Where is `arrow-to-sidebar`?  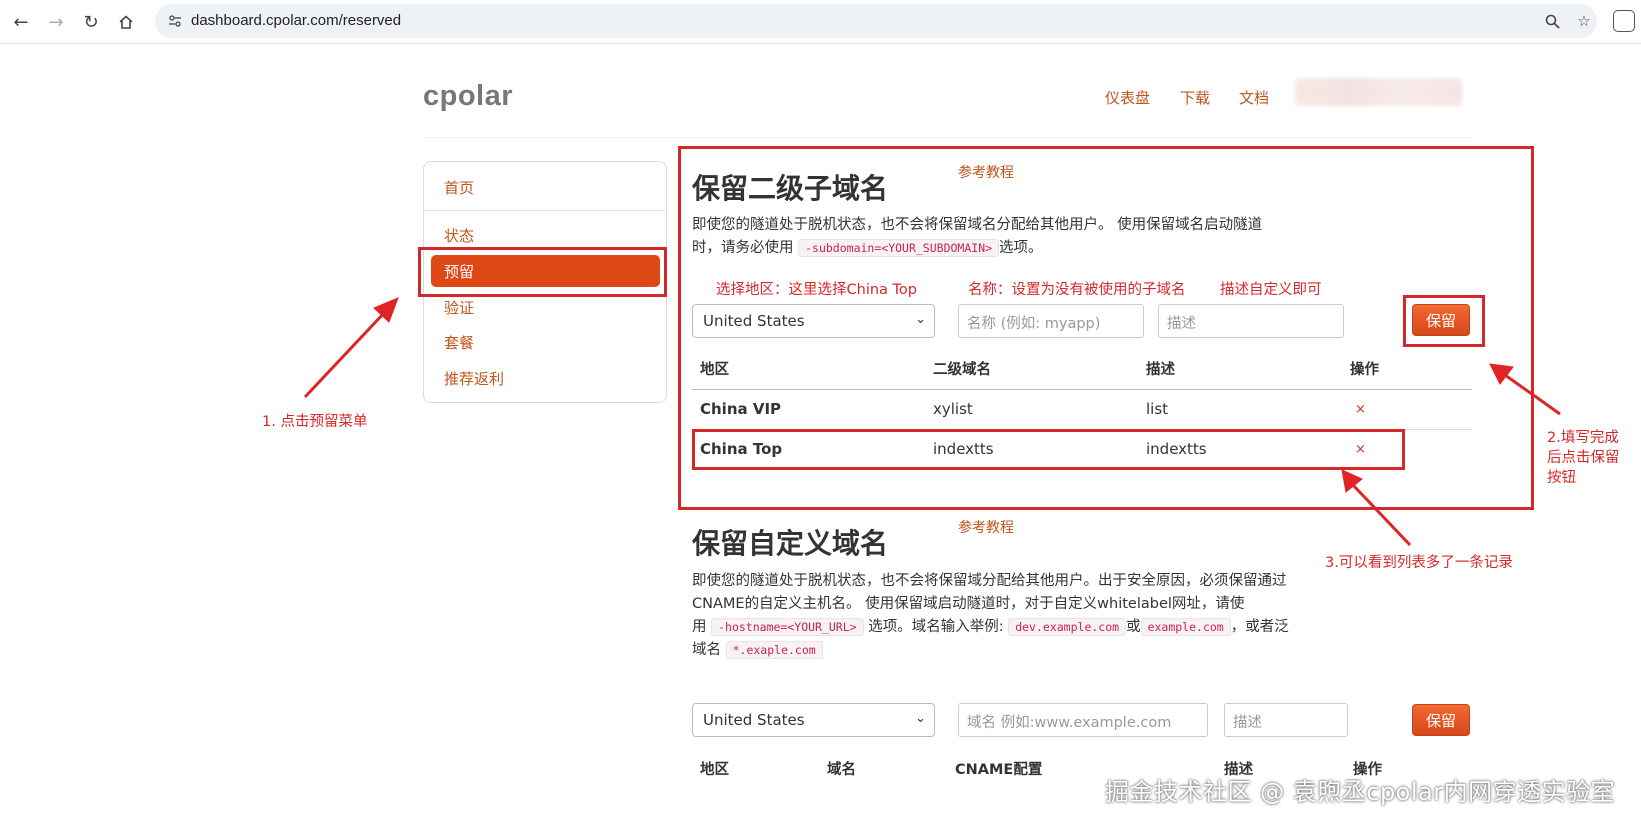
arrow-to-sidebar is located at coordinates (351, 348).